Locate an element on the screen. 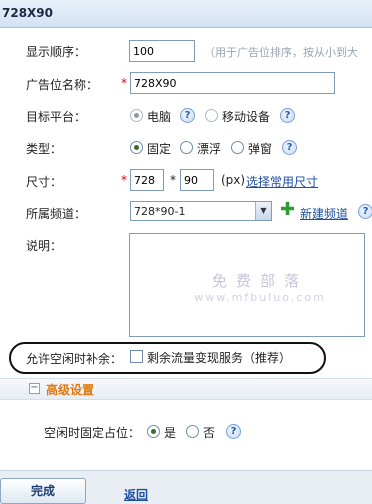 This screenshot has width=372, height=504. platform-mobile-label: 移动设备 is located at coordinates (246, 117).